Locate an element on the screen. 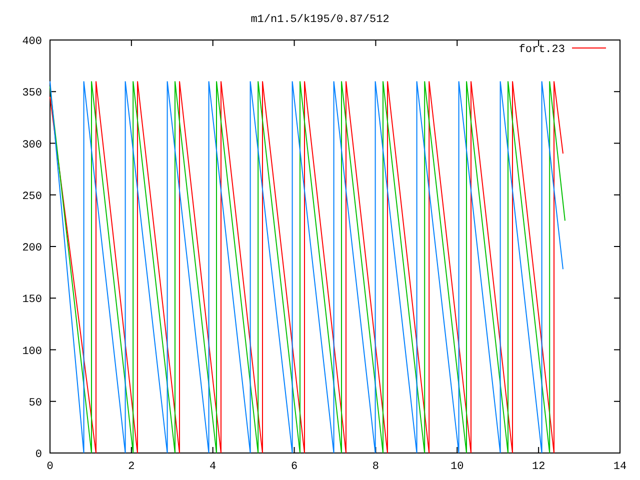  tick-label: 4 is located at coordinates (213, 467).